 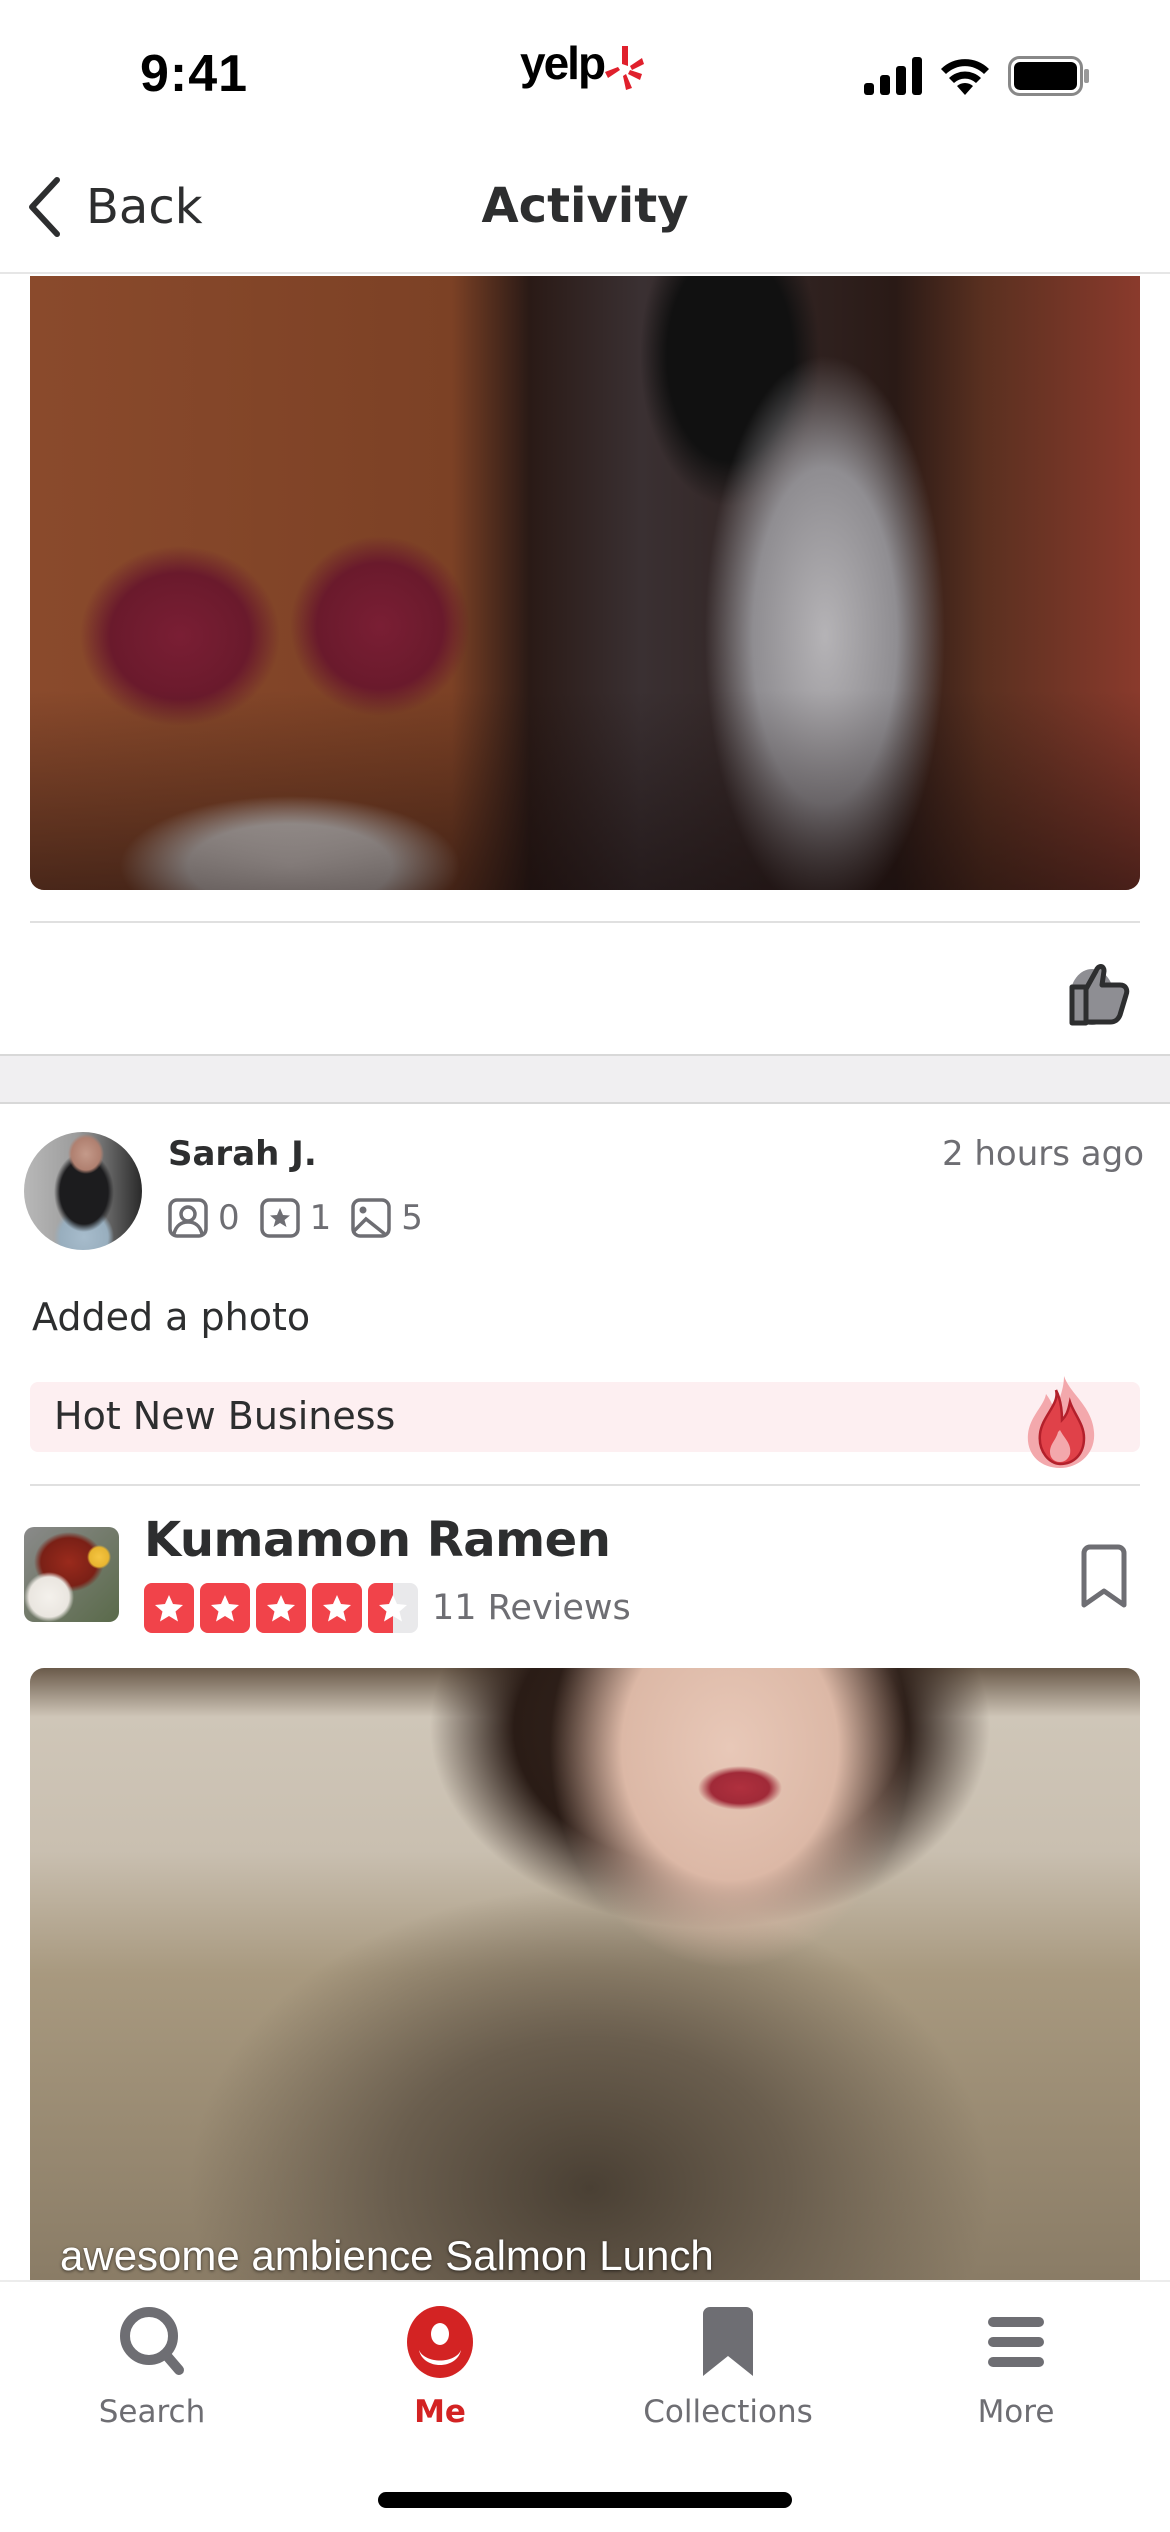 I want to click on tab-label: More, so click(x=1016, y=2412).